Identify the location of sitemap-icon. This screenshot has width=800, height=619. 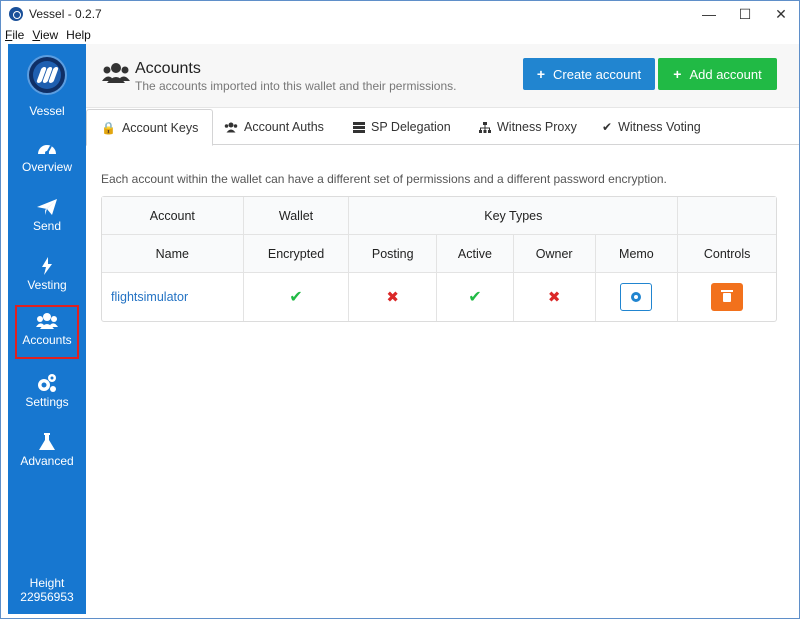
(485, 127).